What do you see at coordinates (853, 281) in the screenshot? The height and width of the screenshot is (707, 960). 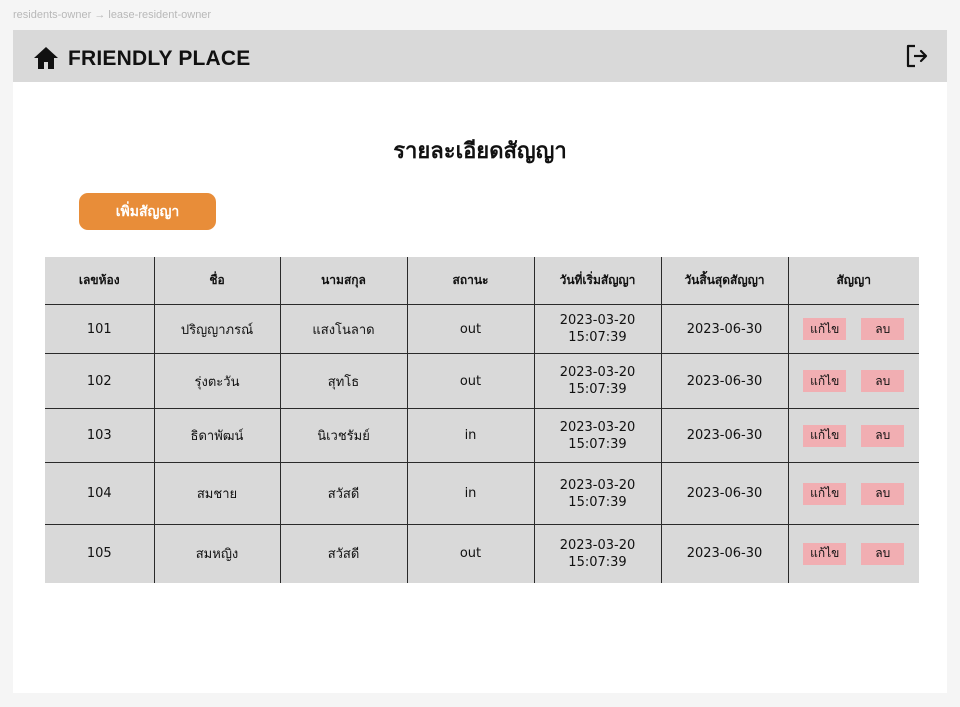 I see `column-header-lease: สัญญา` at bounding box center [853, 281].